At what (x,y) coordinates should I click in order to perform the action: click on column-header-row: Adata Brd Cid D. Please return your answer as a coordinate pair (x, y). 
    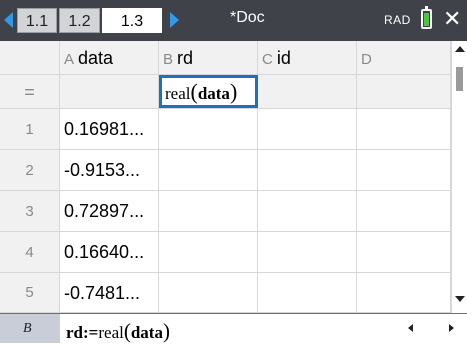
    Looking at the image, I should click on (225, 58).